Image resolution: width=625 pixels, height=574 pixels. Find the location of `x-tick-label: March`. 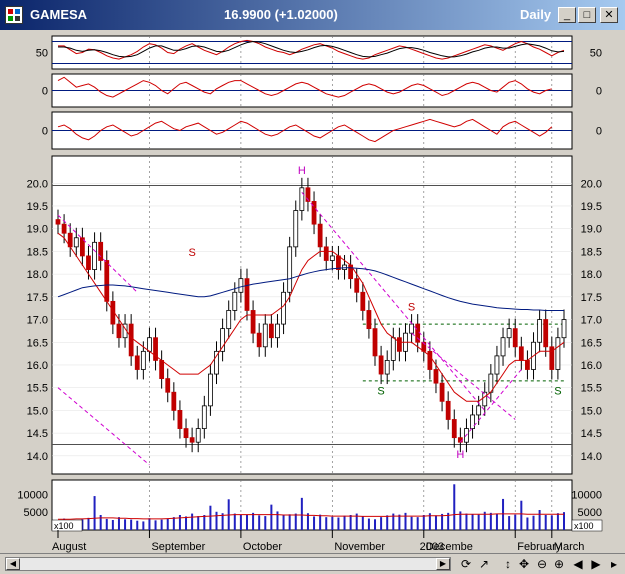

x-tick-label: March is located at coordinates (569, 547).